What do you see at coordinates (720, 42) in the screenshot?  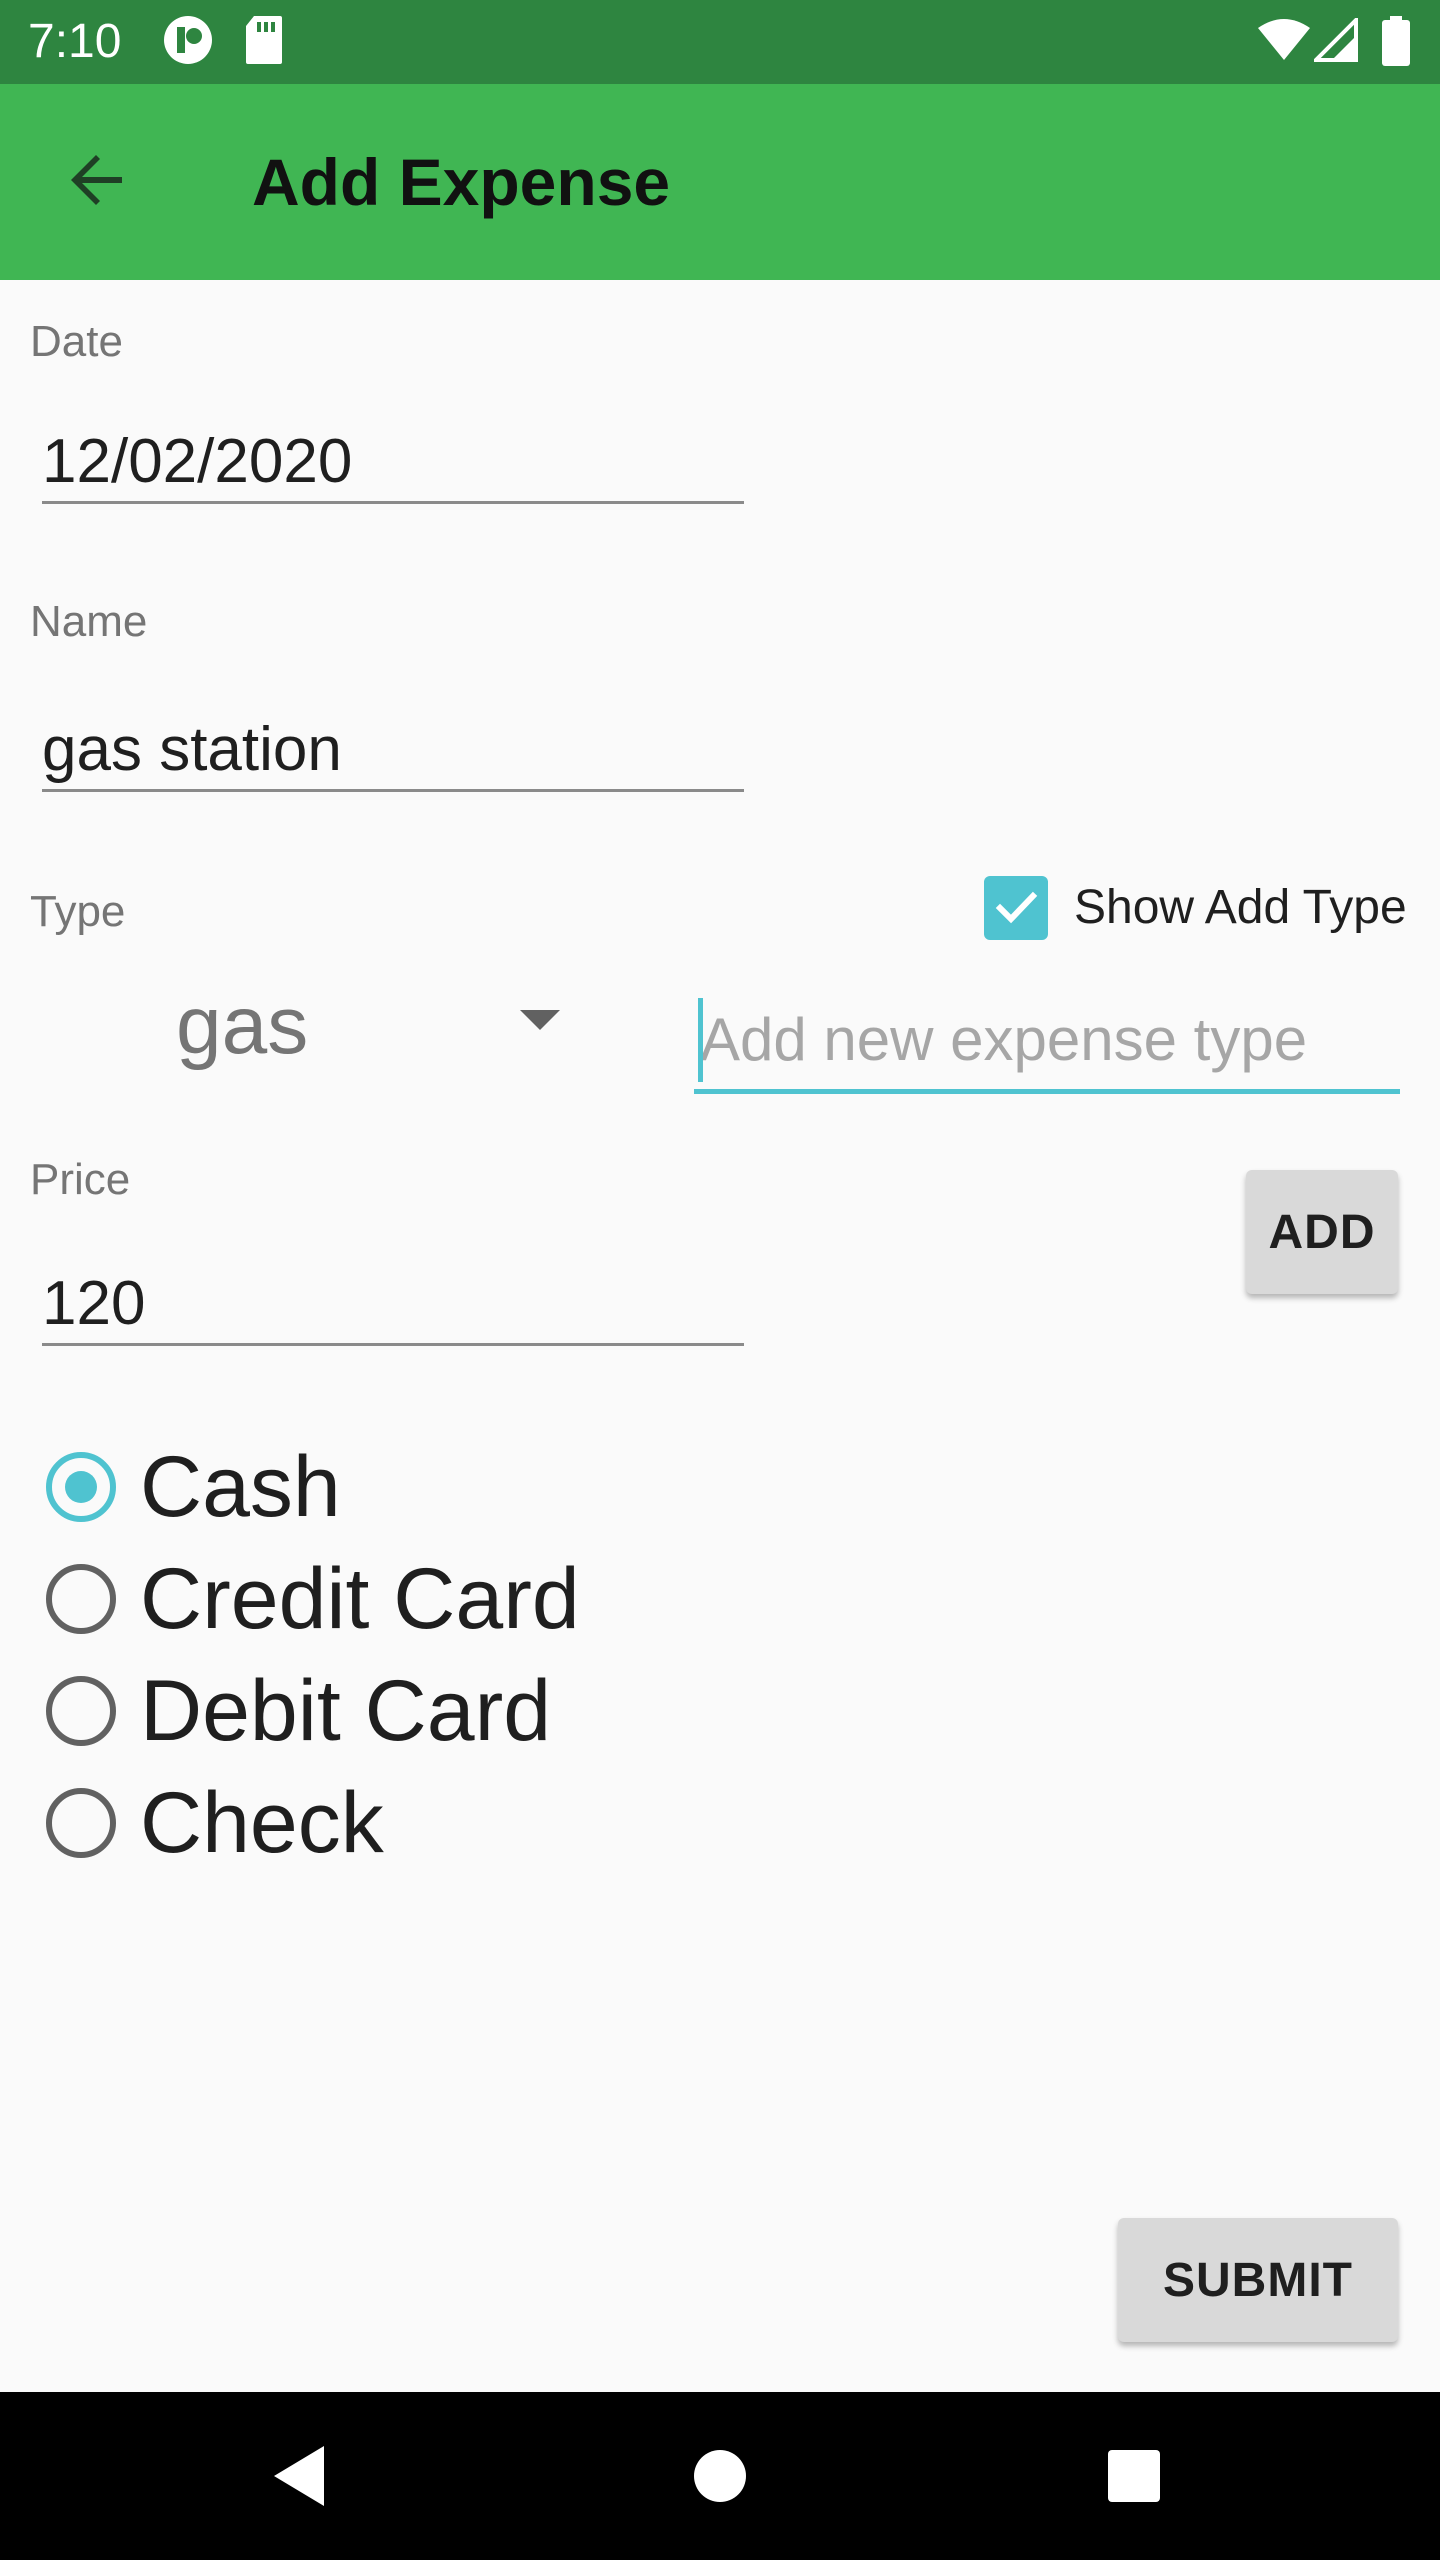 I see `status-bar: 7:10` at bounding box center [720, 42].